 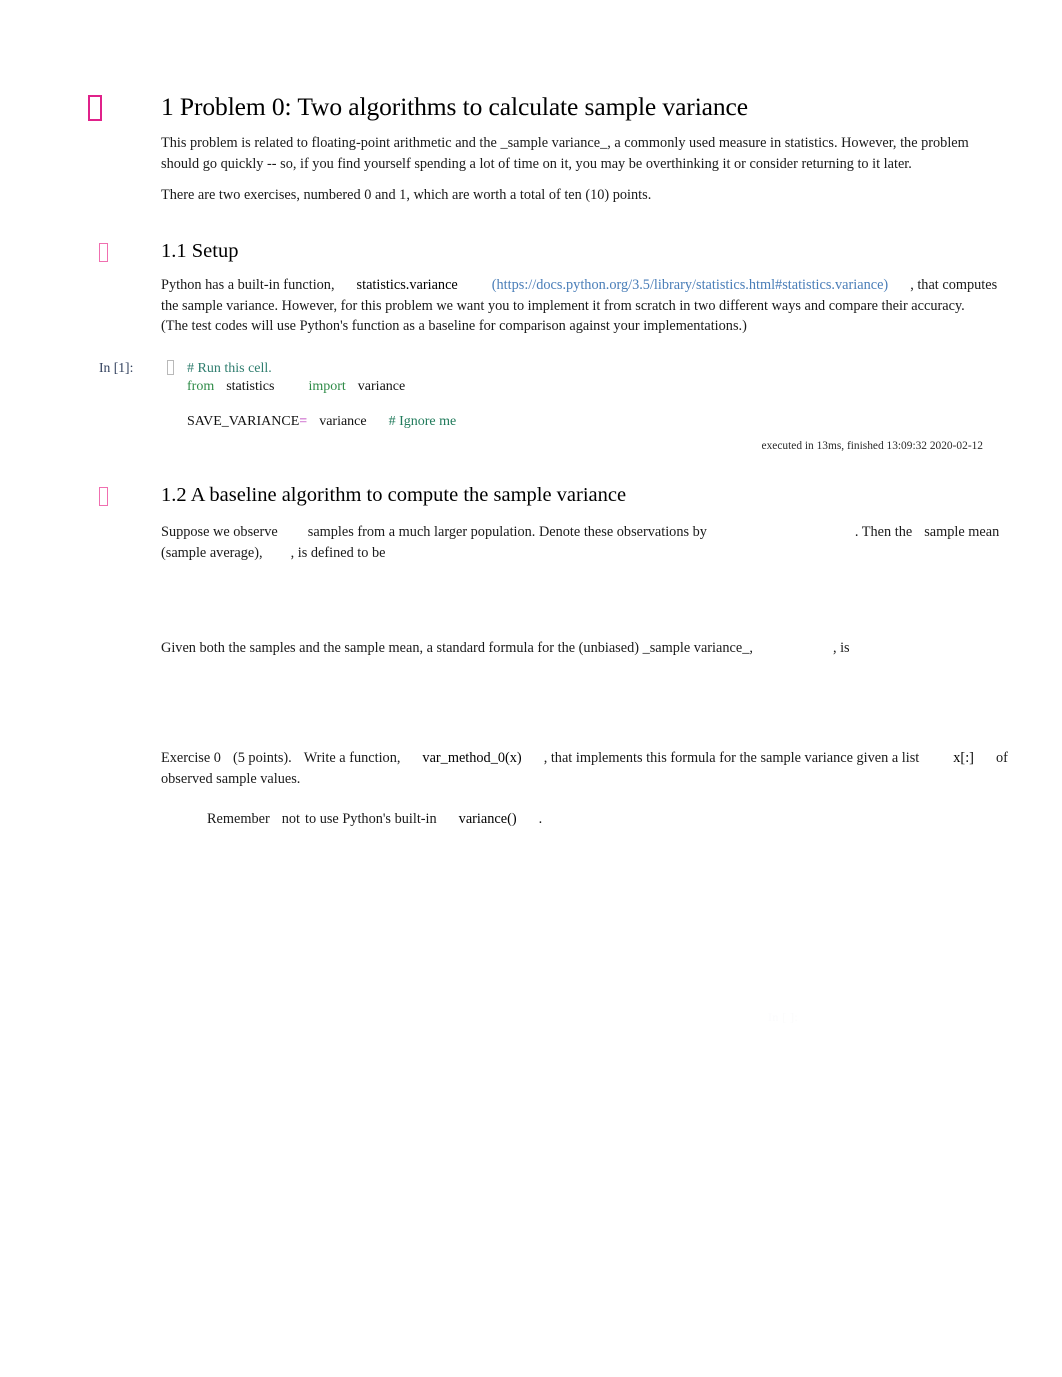 What do you see at coordinates (963, 758) in the screenshot?
I see `inline-code-x-slice: x[:]` at bounding box center [963, 758].